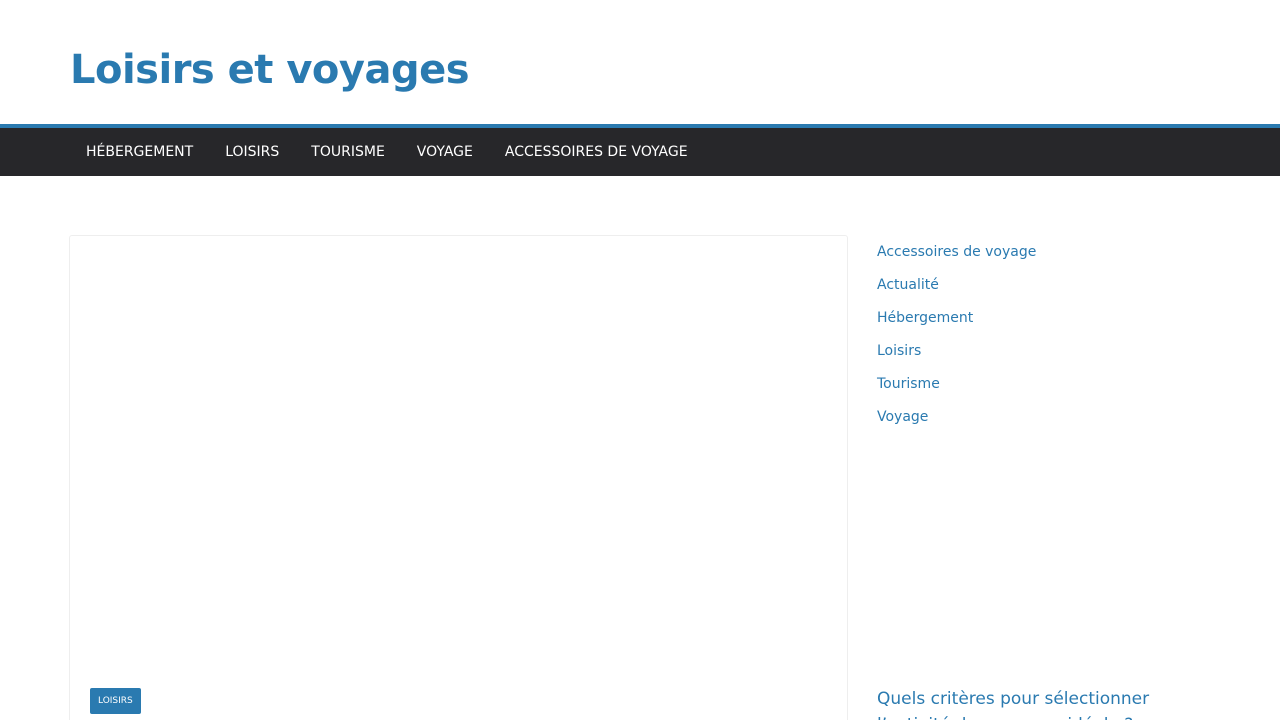 The height and width of the screenshot is (720, 1280). What do you see at coordinates (270, 70) in the screenshot?
I see `site-title: Loisirs et voyages` at bounding box center [270, 70].